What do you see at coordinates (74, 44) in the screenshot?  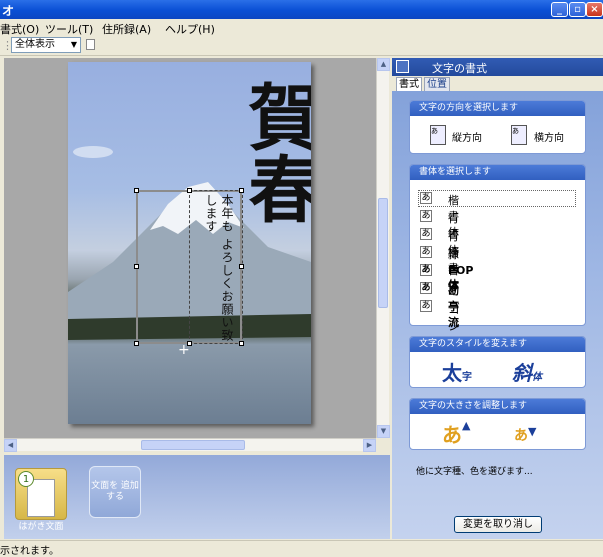 I see `chevron-down-icon: ▼` at bounding box center [74, 44].